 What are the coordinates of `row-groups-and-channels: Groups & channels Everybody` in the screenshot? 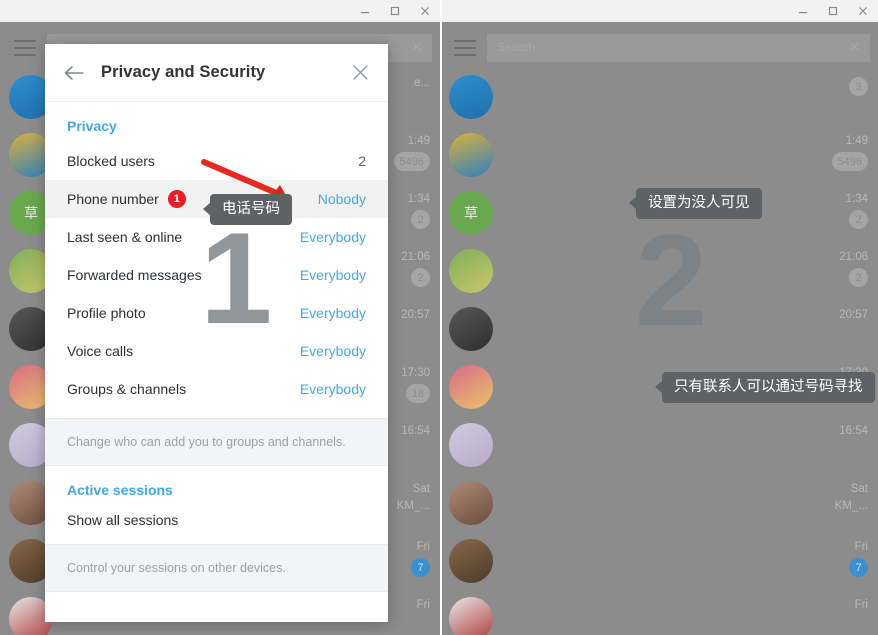 It's located at (216, 389).